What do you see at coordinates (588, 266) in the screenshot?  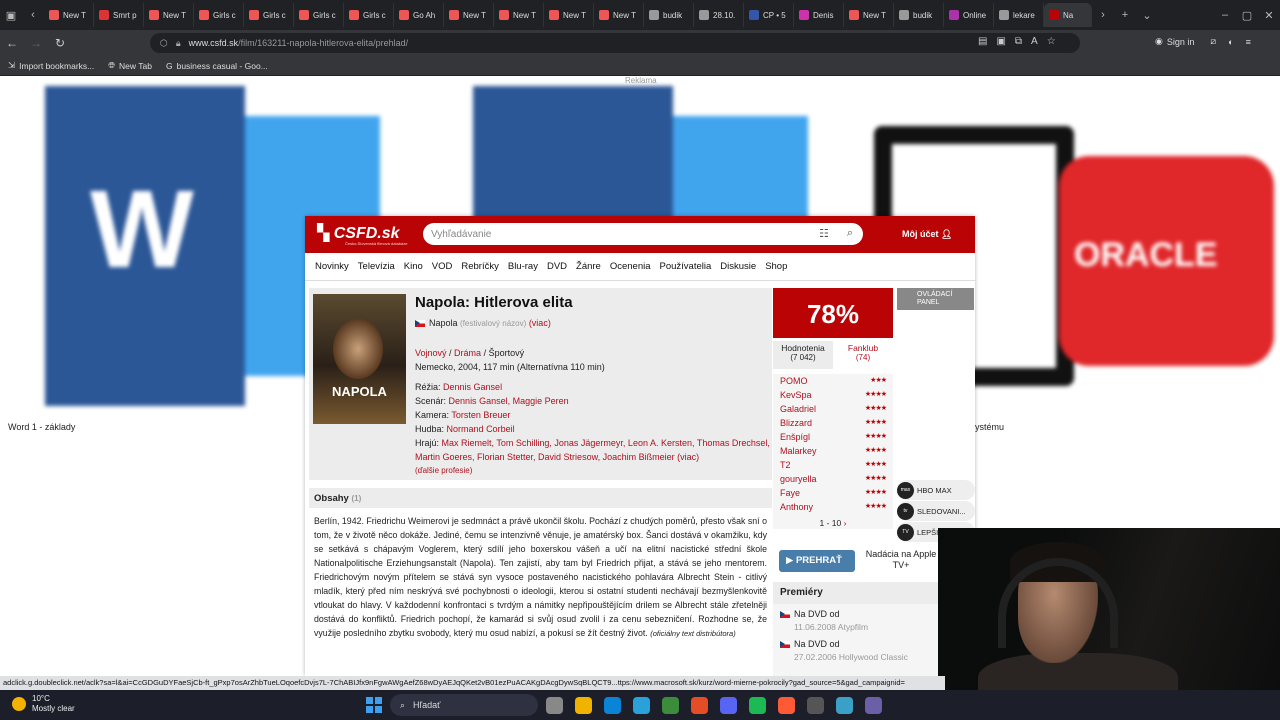 I see `menu-item: Žánre` at bounding box center [588, 266].